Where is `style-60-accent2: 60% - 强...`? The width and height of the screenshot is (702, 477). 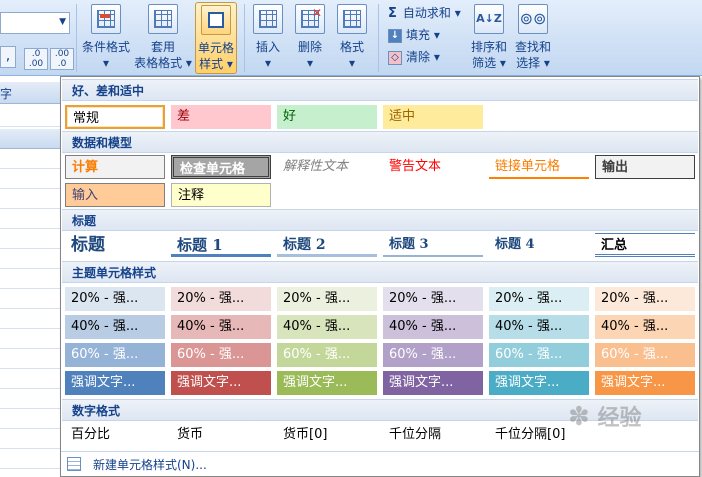
style-60-accent2: 60% - 强... is located at coordinates (221, 355).